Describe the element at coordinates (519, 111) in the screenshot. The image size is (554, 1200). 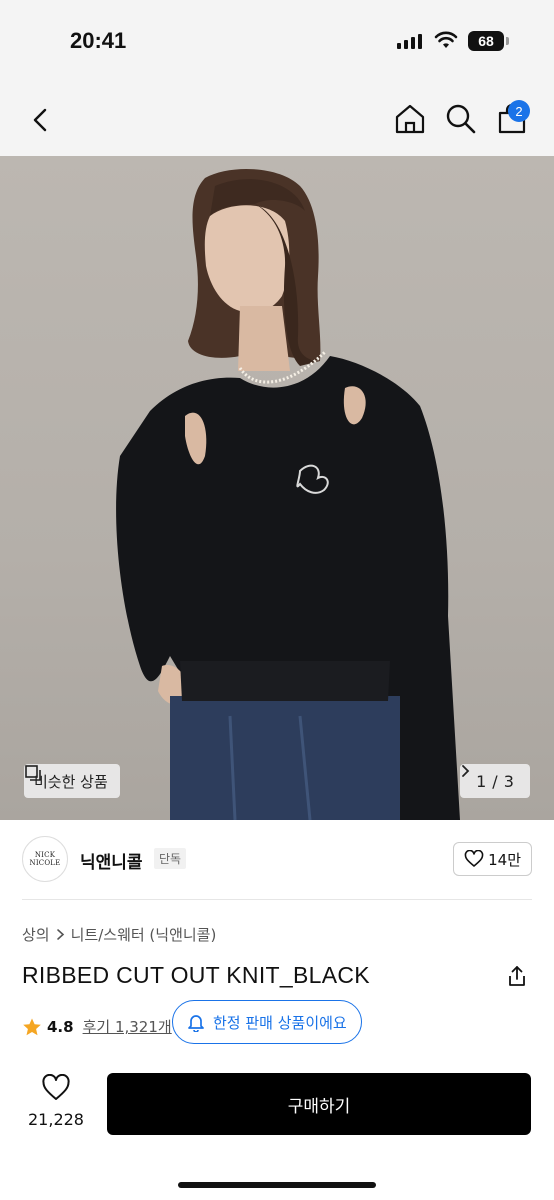
I see `cart-count-badge: 2` at that location.